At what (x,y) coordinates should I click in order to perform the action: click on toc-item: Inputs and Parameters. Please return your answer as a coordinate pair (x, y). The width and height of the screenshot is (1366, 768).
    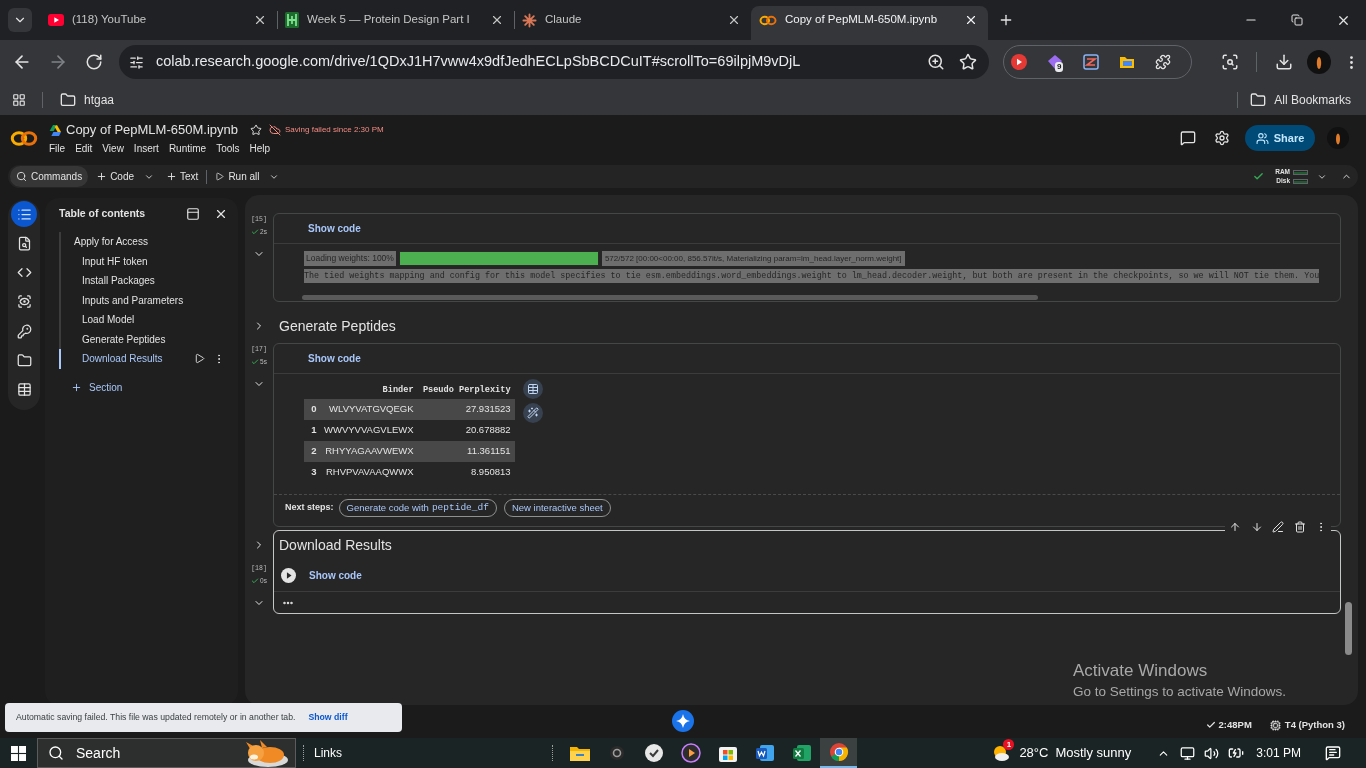
    Looking at the image, I should click on (142, 300).